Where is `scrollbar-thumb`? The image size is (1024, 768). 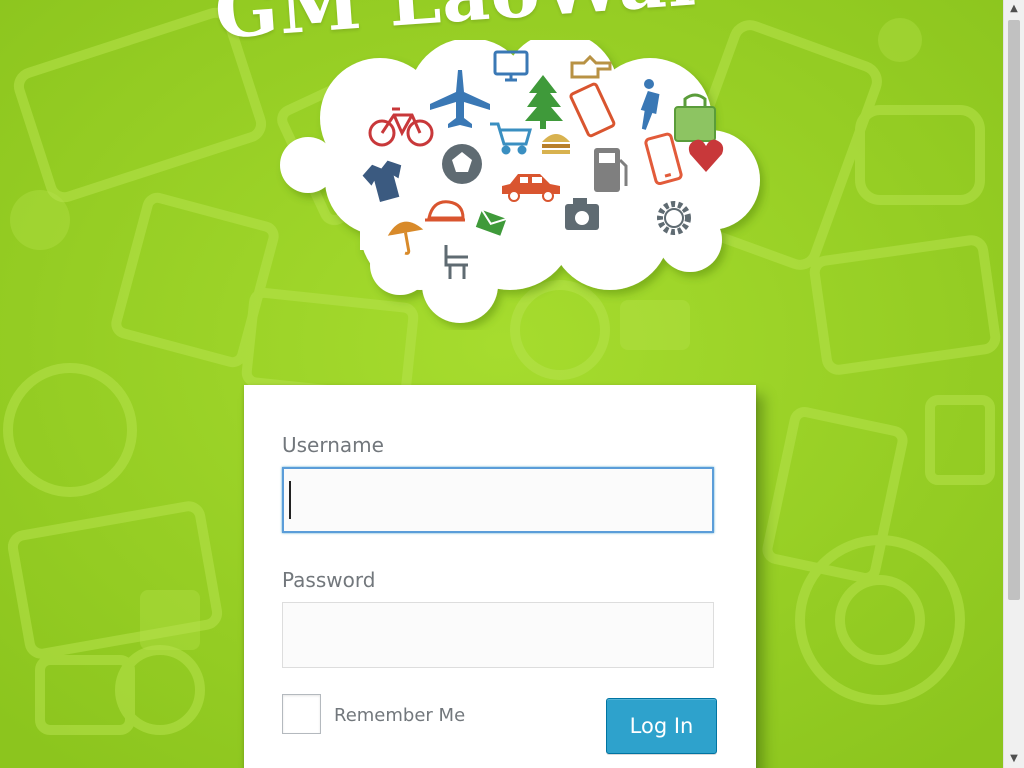
scrollbar-thumb is located at coordinates (1014, 310).